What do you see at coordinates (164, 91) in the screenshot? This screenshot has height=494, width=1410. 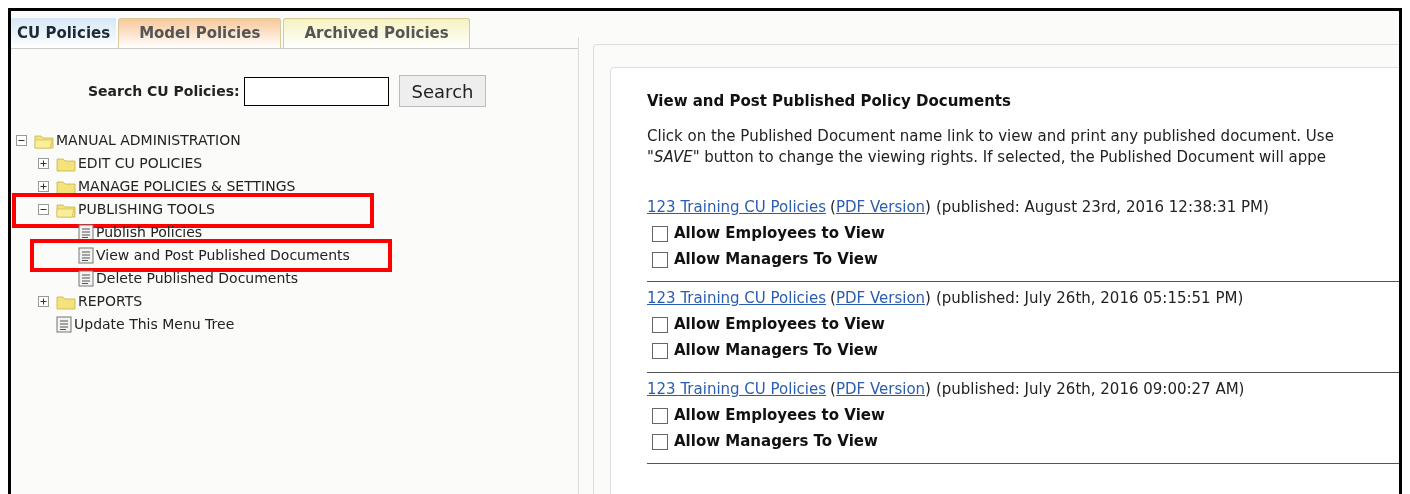 I see `search-label: Search CU Policies:` at bounding box center [164, 91].